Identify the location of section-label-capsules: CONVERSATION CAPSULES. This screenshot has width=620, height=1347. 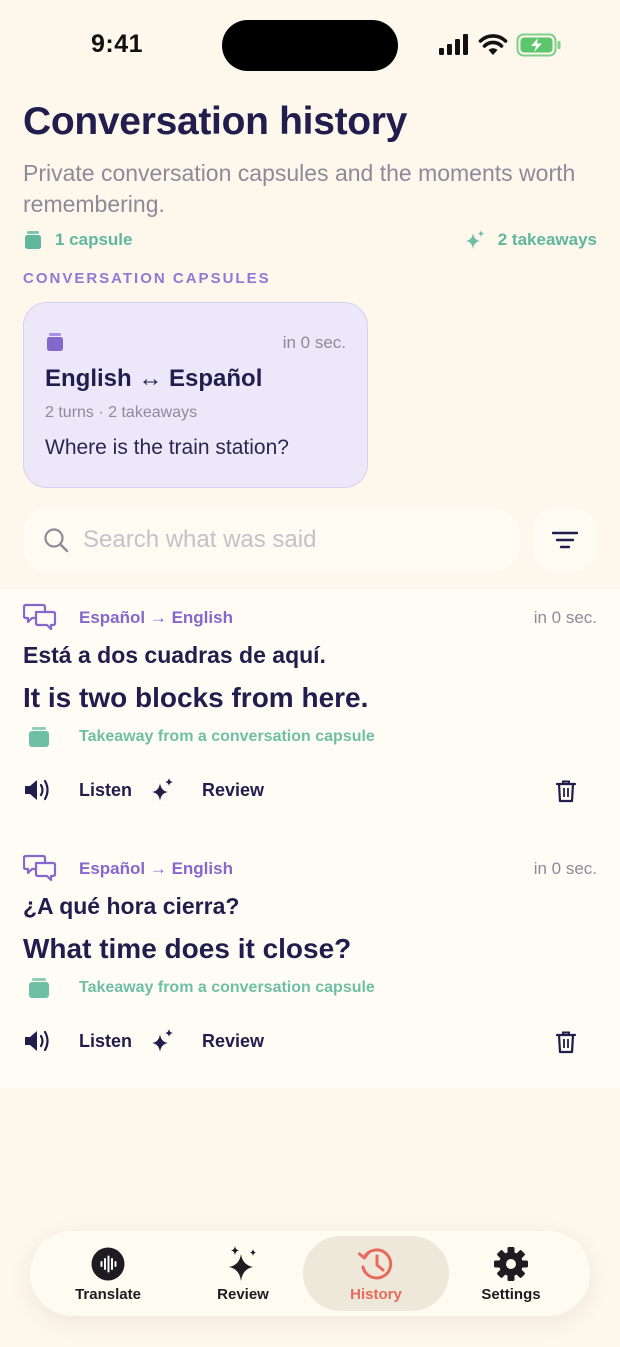
(147, 278).